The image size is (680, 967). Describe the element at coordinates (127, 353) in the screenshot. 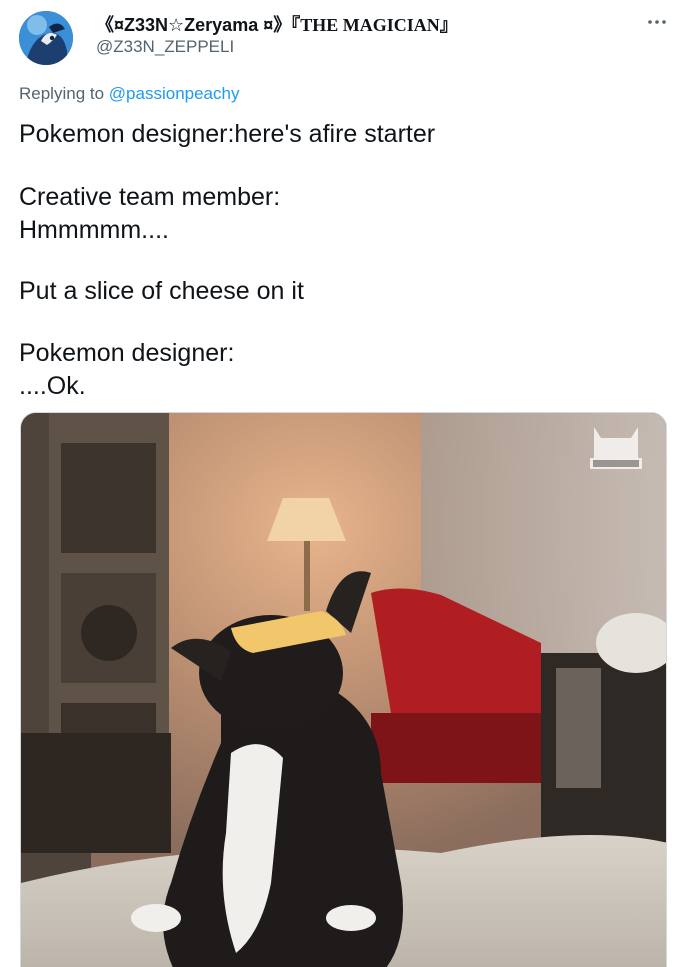

I see `tweet-text-line: Pokemon designer:` at that location.